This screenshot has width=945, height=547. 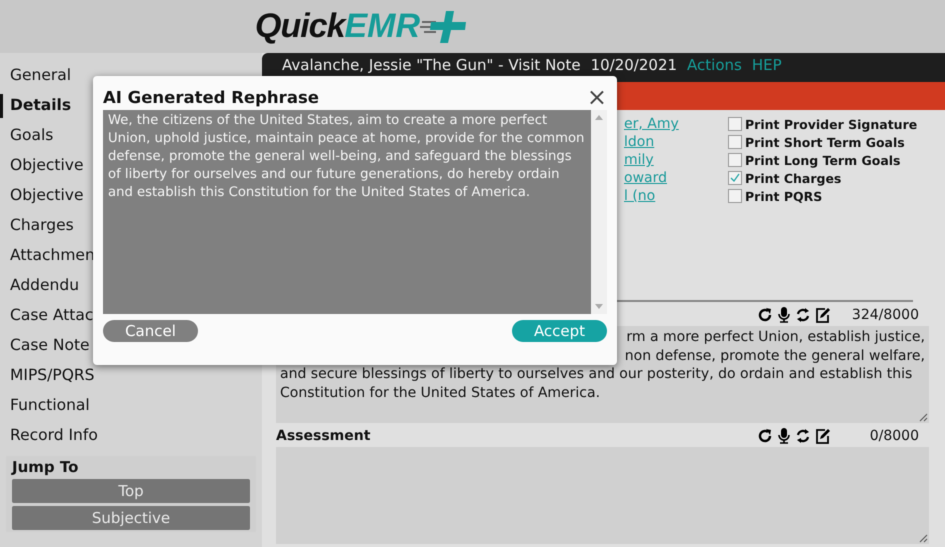 I want to click on provider-link: er, Amy, so click(x=651, y=124).